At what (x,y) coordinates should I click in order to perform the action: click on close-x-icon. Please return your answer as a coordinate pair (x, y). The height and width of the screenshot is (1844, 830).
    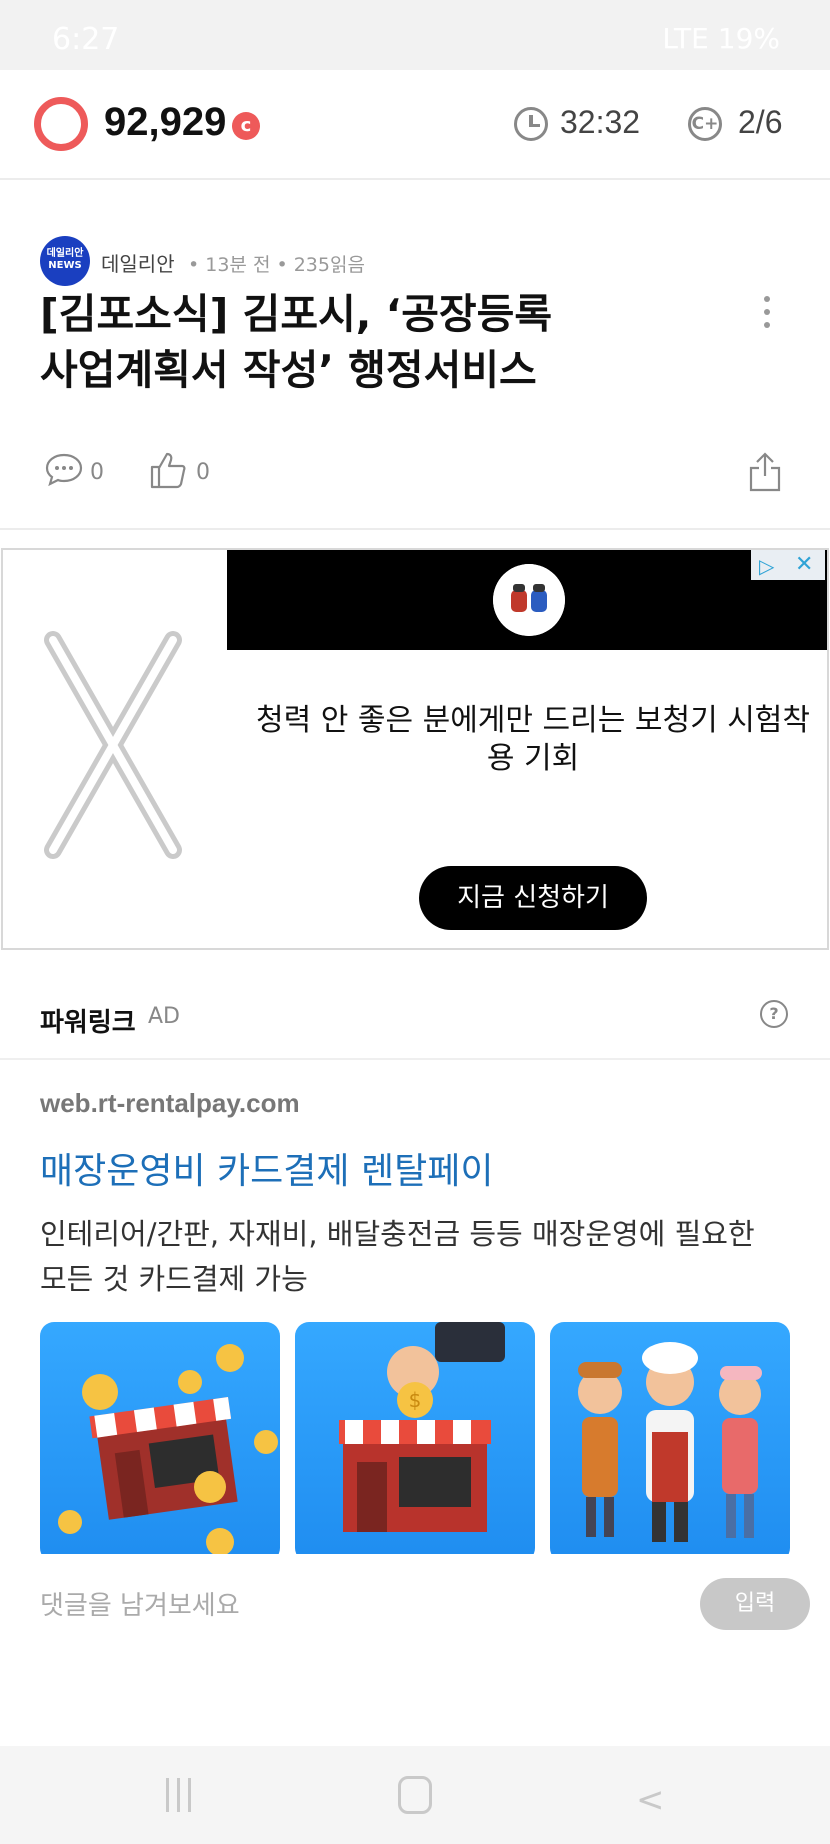
    Looking at the image, I should click on (113, 745).